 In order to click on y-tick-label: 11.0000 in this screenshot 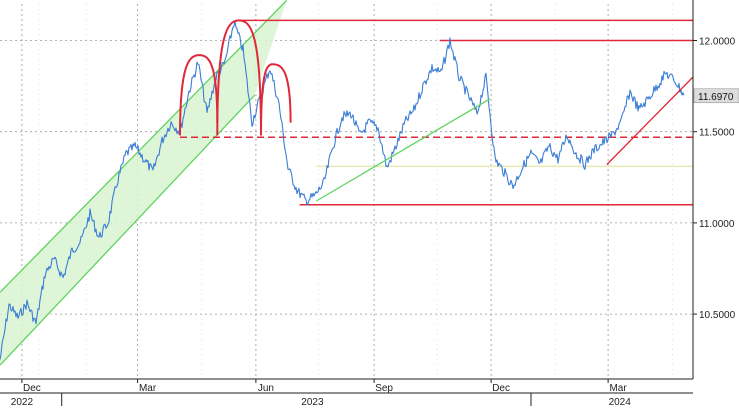, I will do `click(717, 224)`.